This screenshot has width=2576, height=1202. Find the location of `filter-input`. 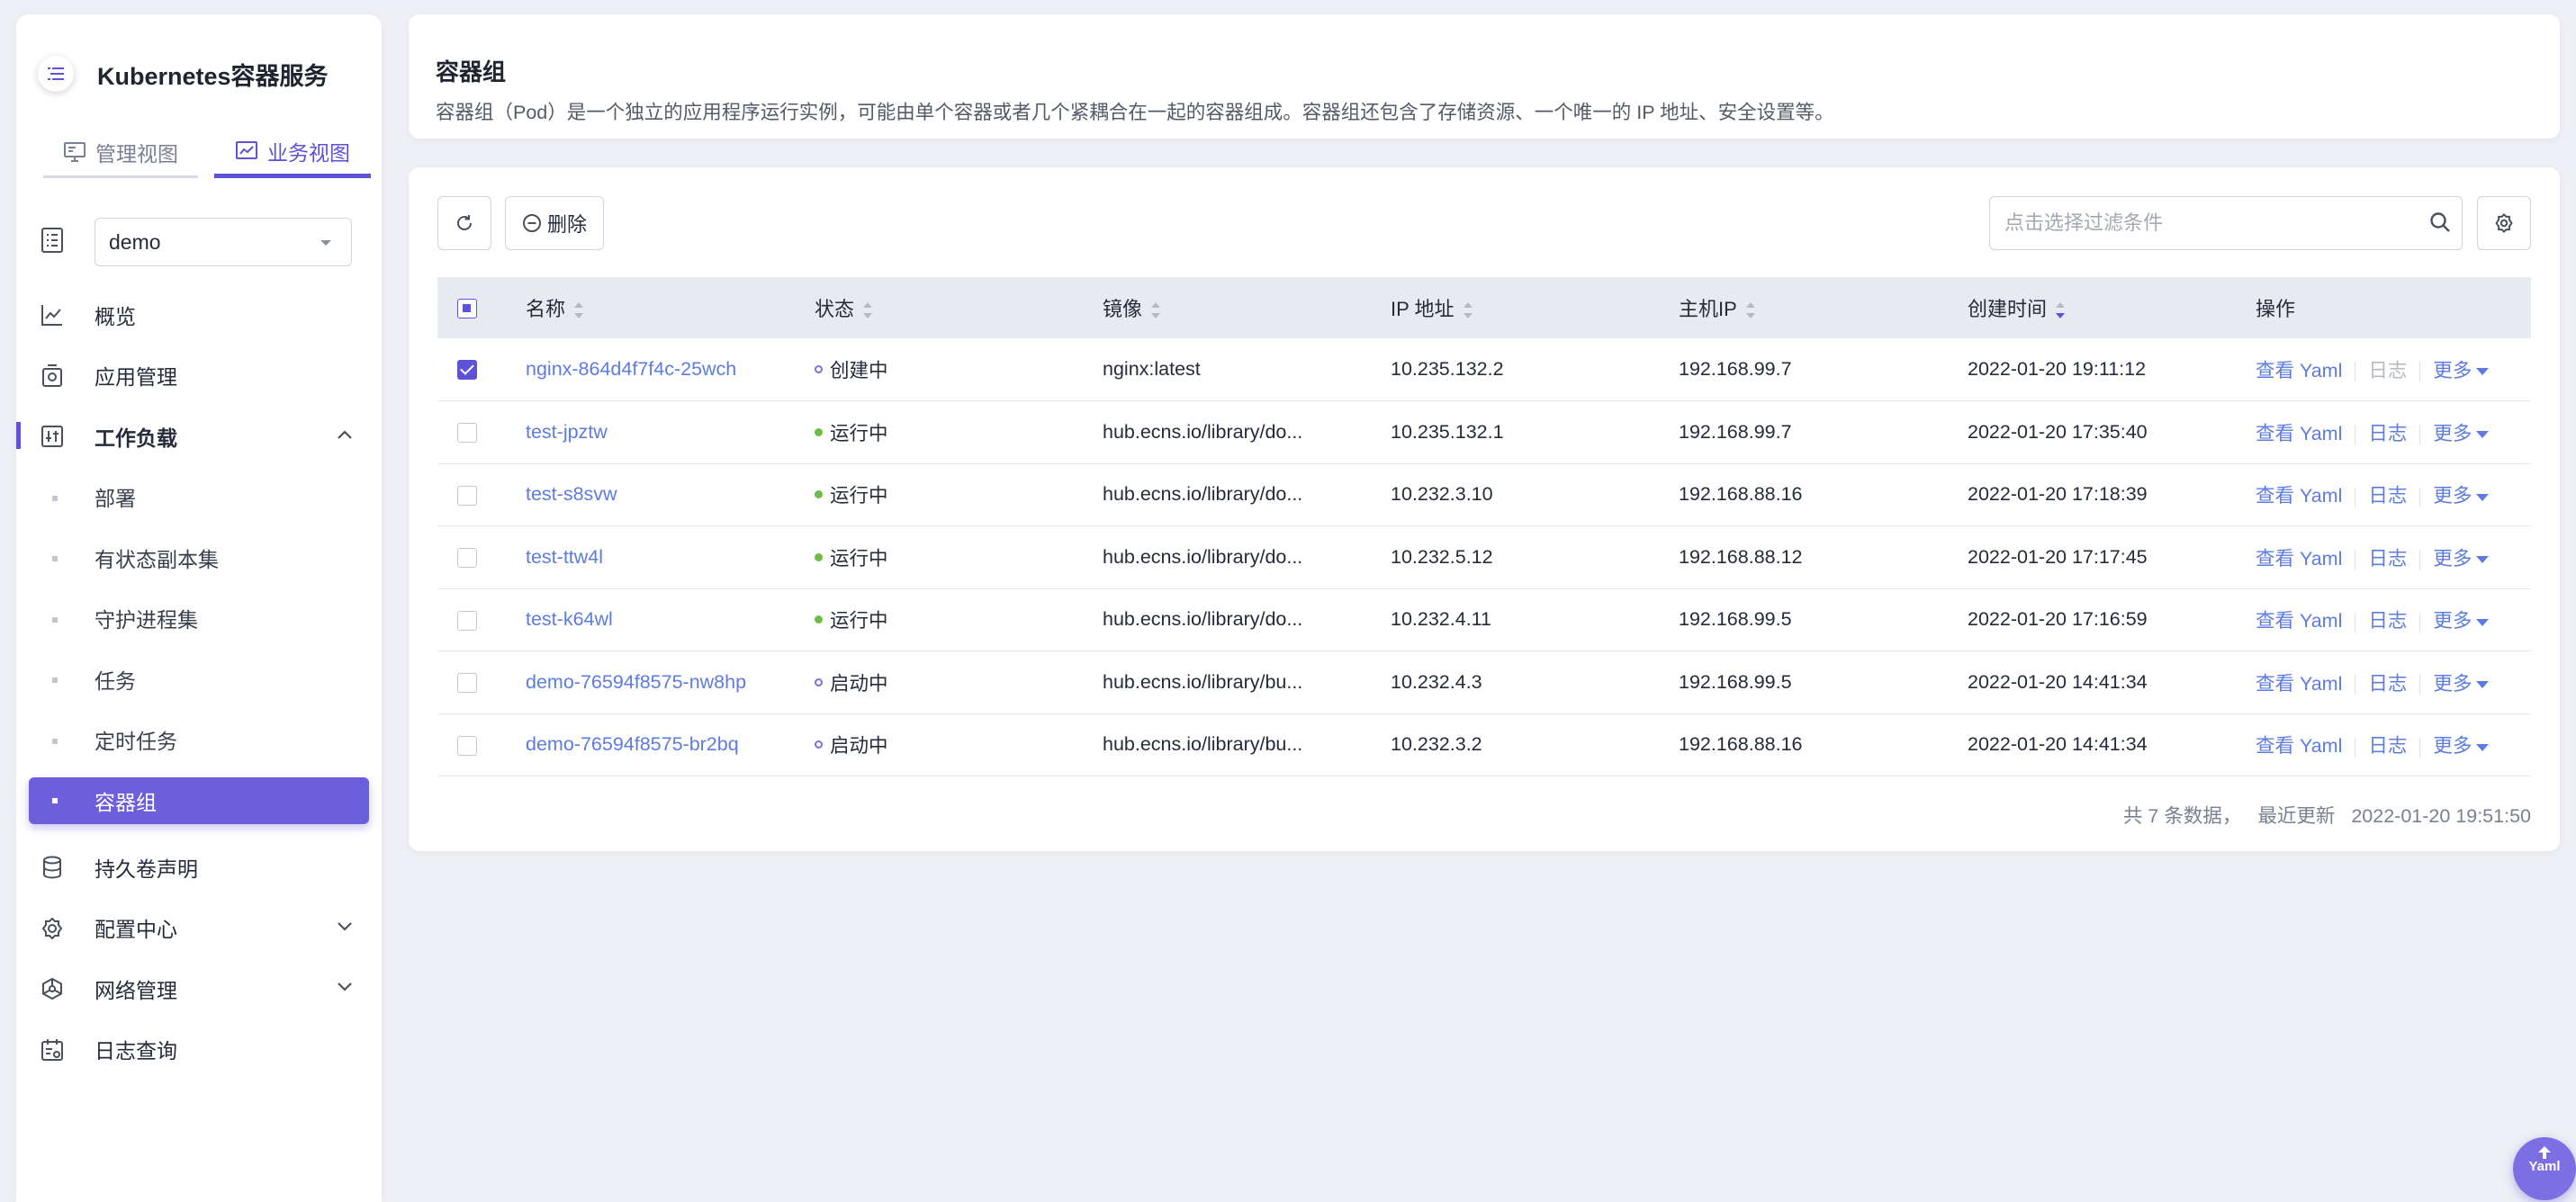

filter-input is located at coordinates (2226, 223).